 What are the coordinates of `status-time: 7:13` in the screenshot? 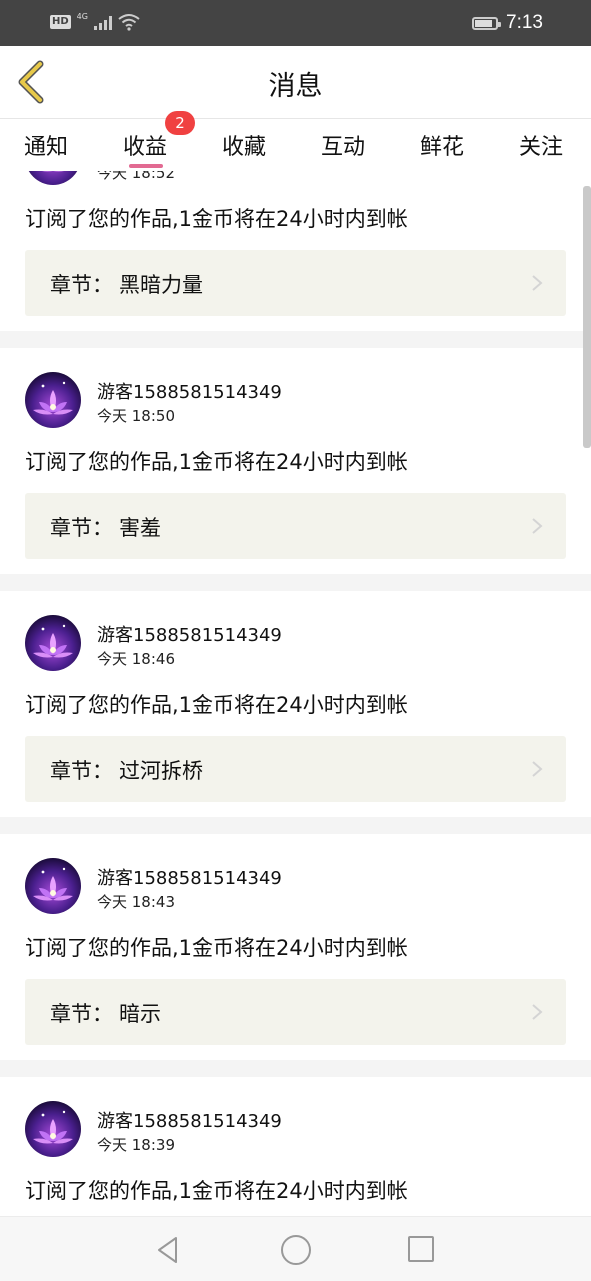 It's located at (524, 22).